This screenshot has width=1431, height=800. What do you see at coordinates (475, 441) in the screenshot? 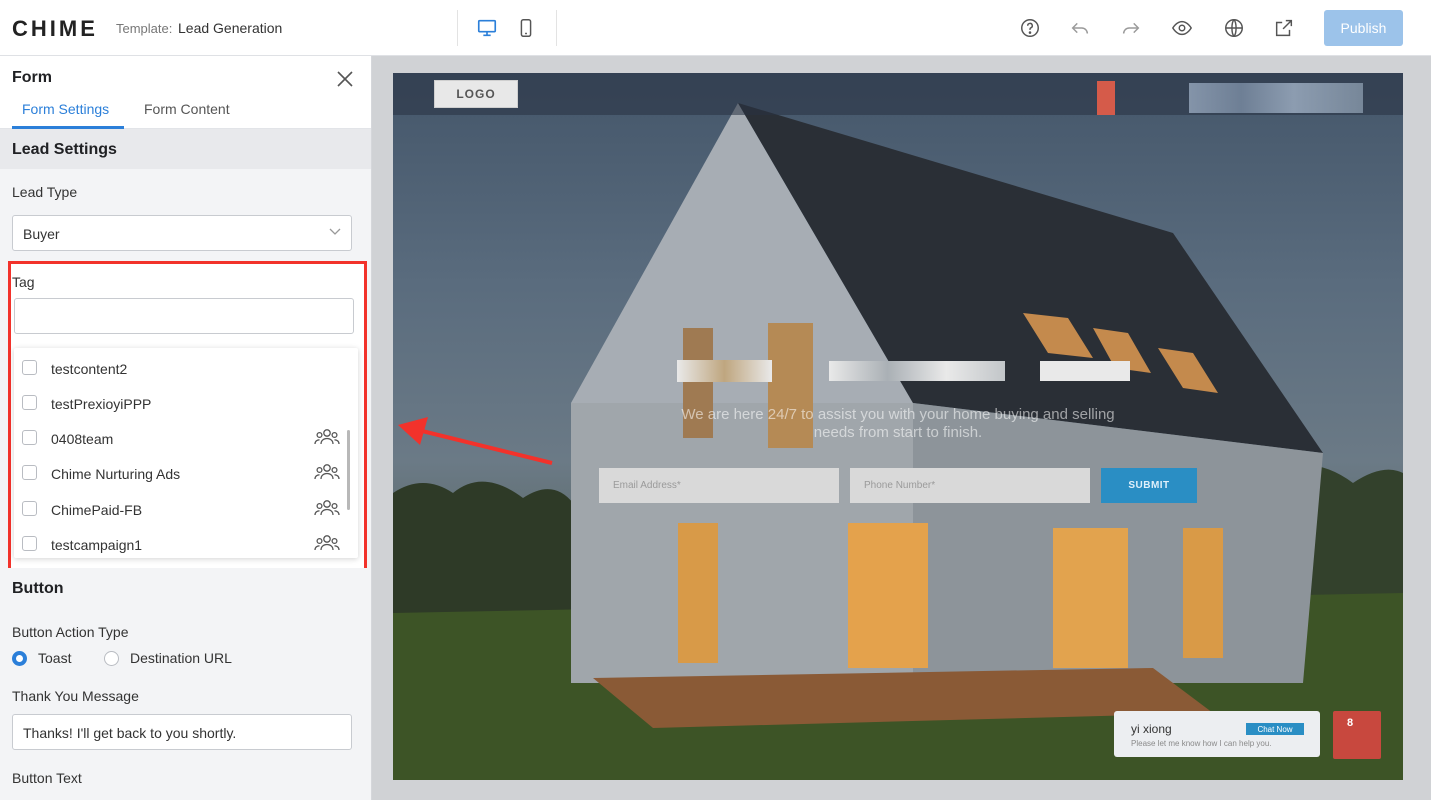
I see `annotation-arrow` at bounding box center [475, 441].